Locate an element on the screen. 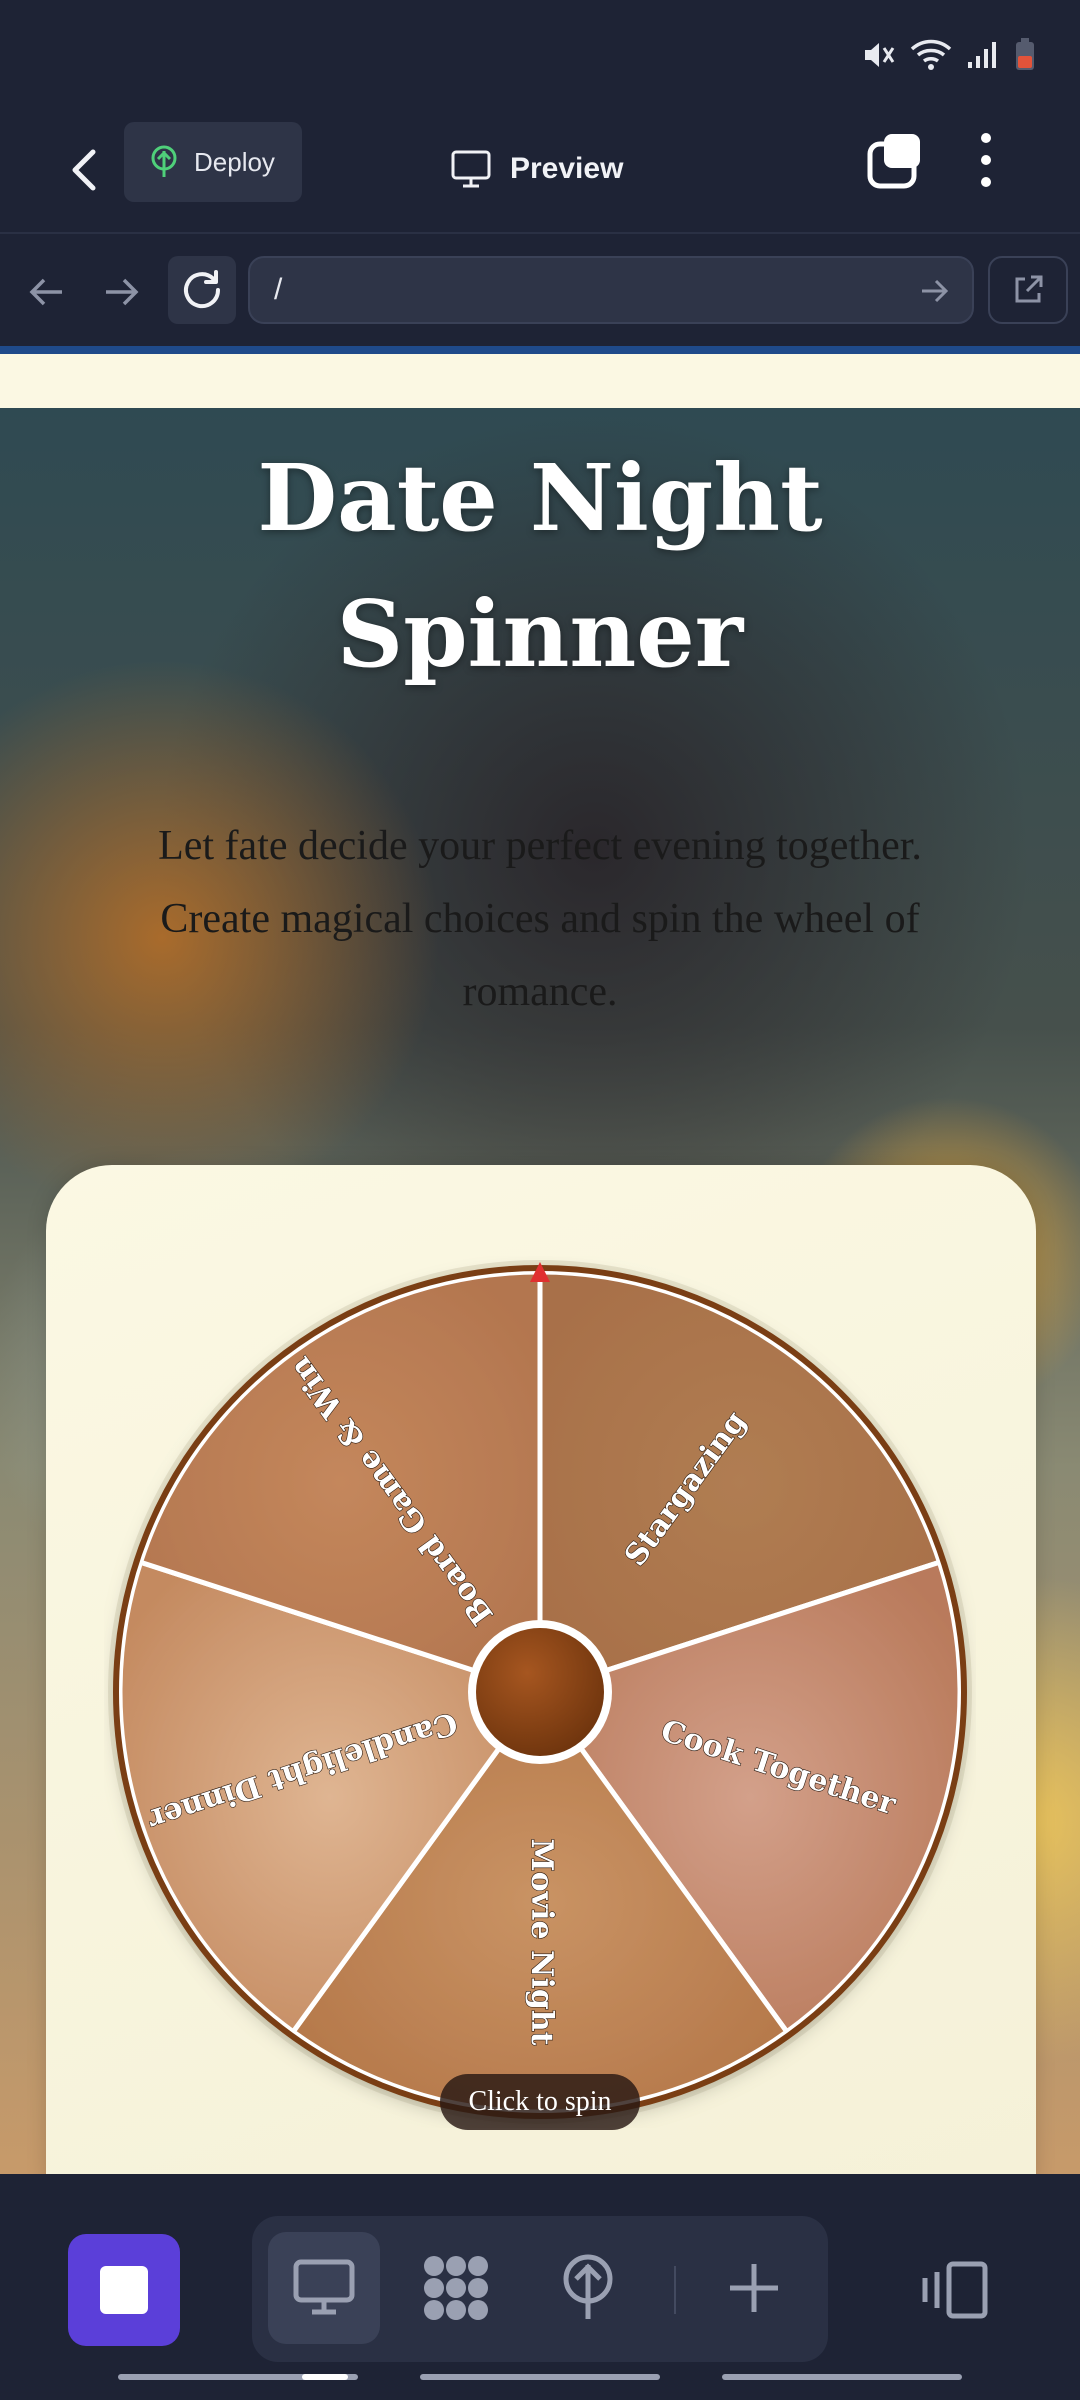 The height and width of the screenshot is (2400, 1080). plus-icon is located at coordinates (754, 2288).